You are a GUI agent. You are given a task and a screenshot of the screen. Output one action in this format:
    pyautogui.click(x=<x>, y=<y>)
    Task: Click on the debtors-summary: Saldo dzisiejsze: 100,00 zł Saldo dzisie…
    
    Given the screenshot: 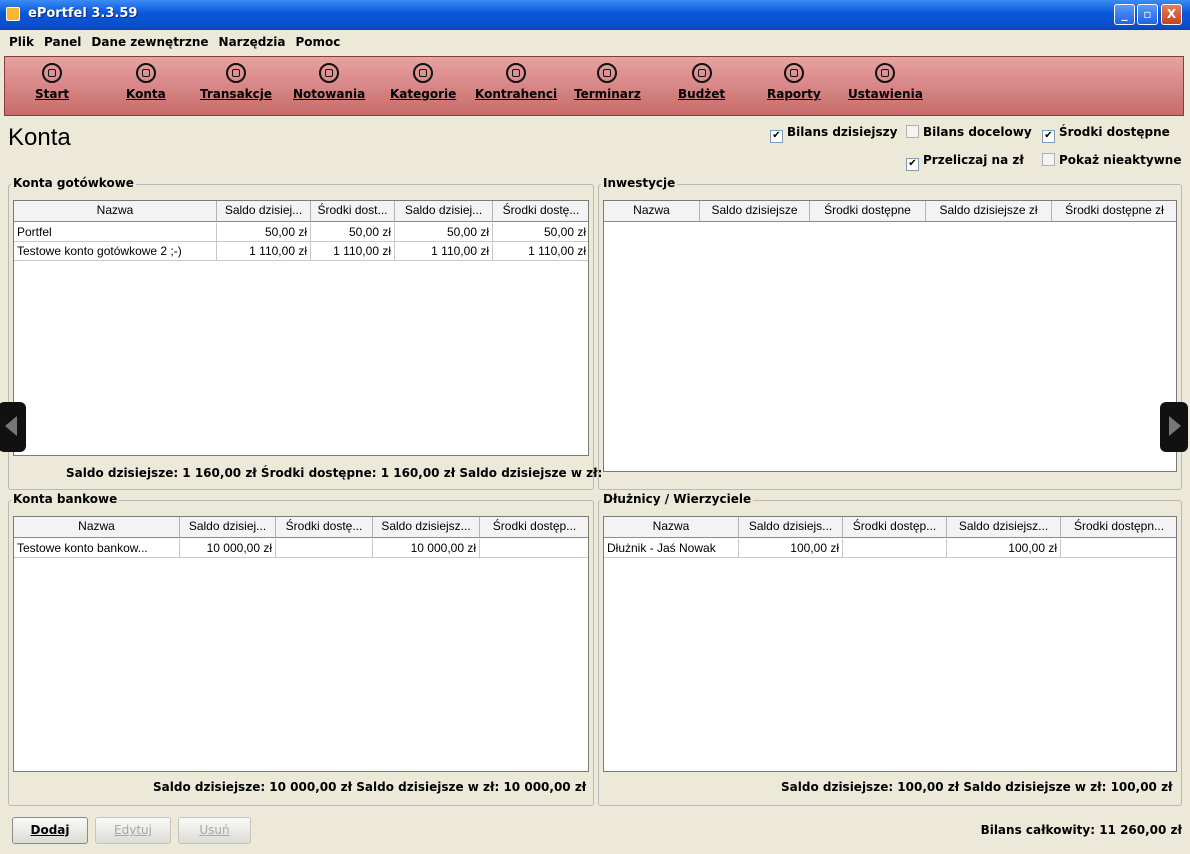 What is the action you would take?
    pyautogui.click(x=977, y=787)
    